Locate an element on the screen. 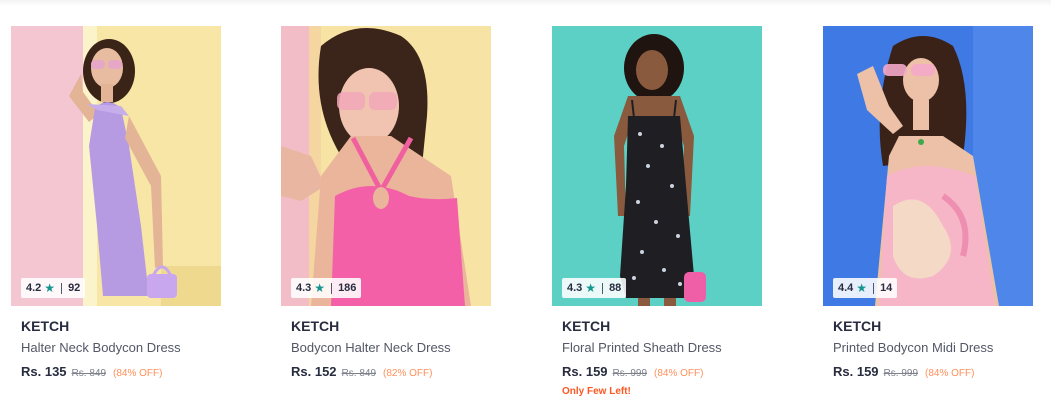  rating-badge: 4.2 ★ 92 is located at coordinates (53, 288).